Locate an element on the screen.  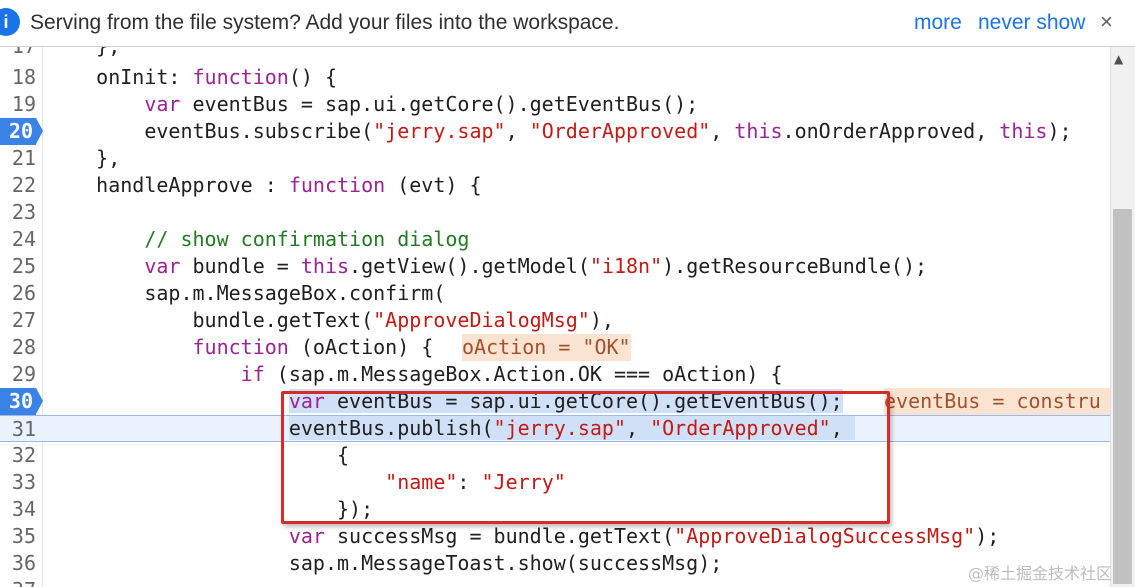
code-line: 28 function (oAction) { oAction = "OK" is located at coordinates (555, 347).